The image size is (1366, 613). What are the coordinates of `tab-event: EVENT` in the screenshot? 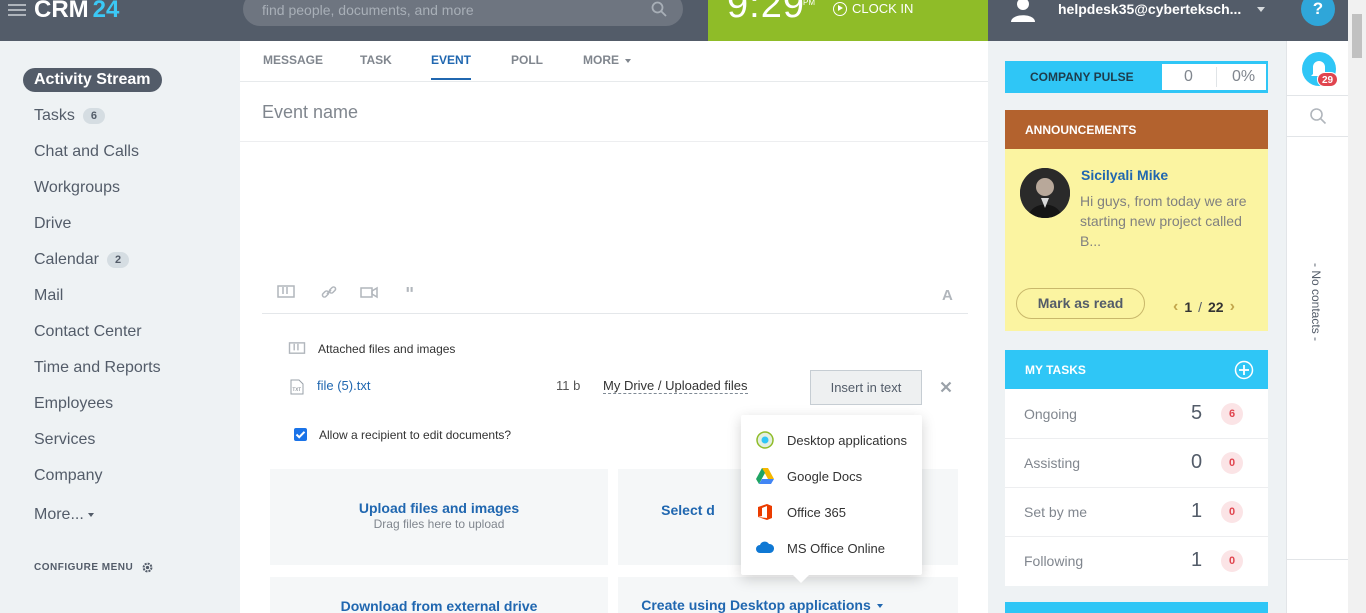 It's located at (451, 66).